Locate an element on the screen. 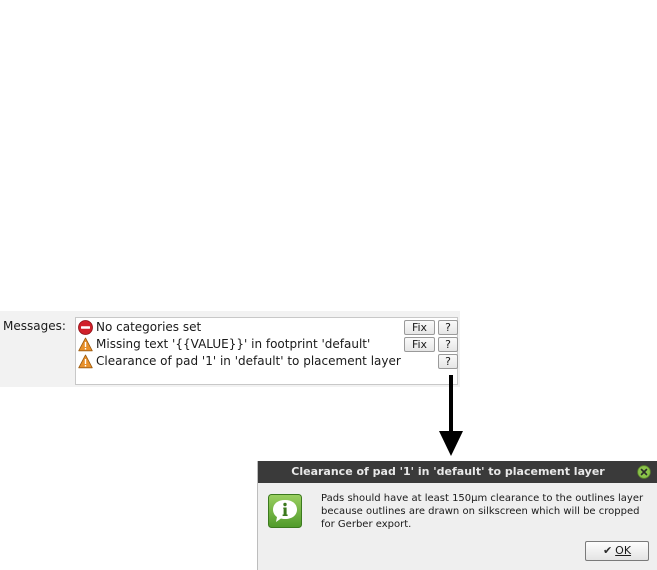 Image resolution: width=657 pixels, height=570 pixels. arrow-down-icon is located at coordinates (451, 415).